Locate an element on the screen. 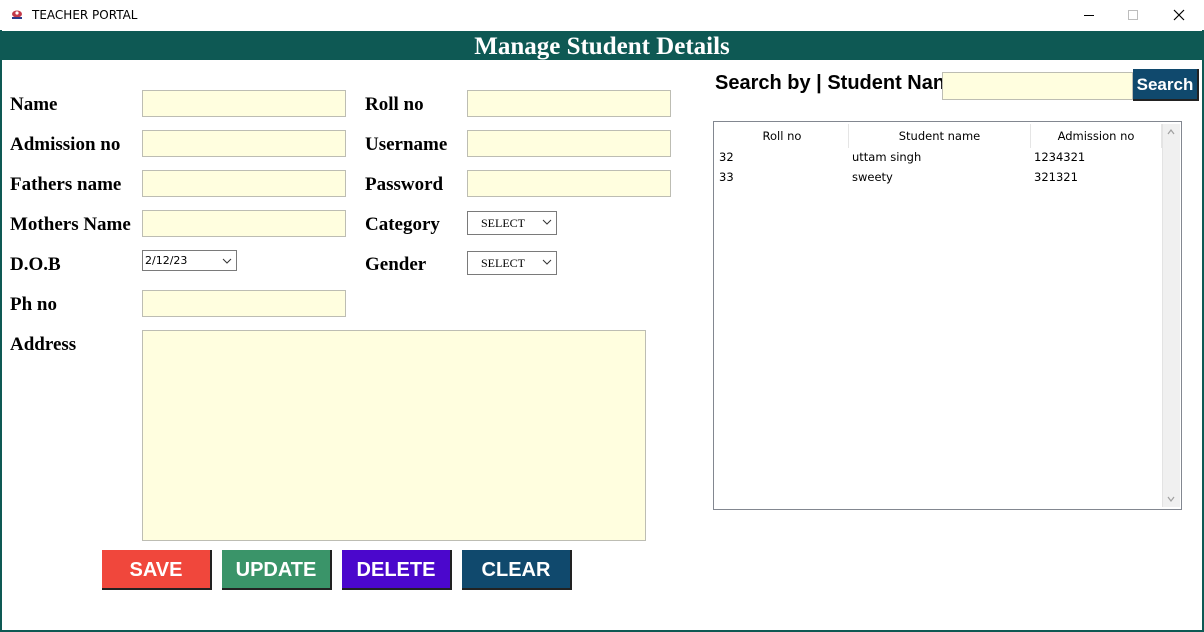 This screenshot has width=1204, height=632. password-label: Password is located at coordinates (404, 184).